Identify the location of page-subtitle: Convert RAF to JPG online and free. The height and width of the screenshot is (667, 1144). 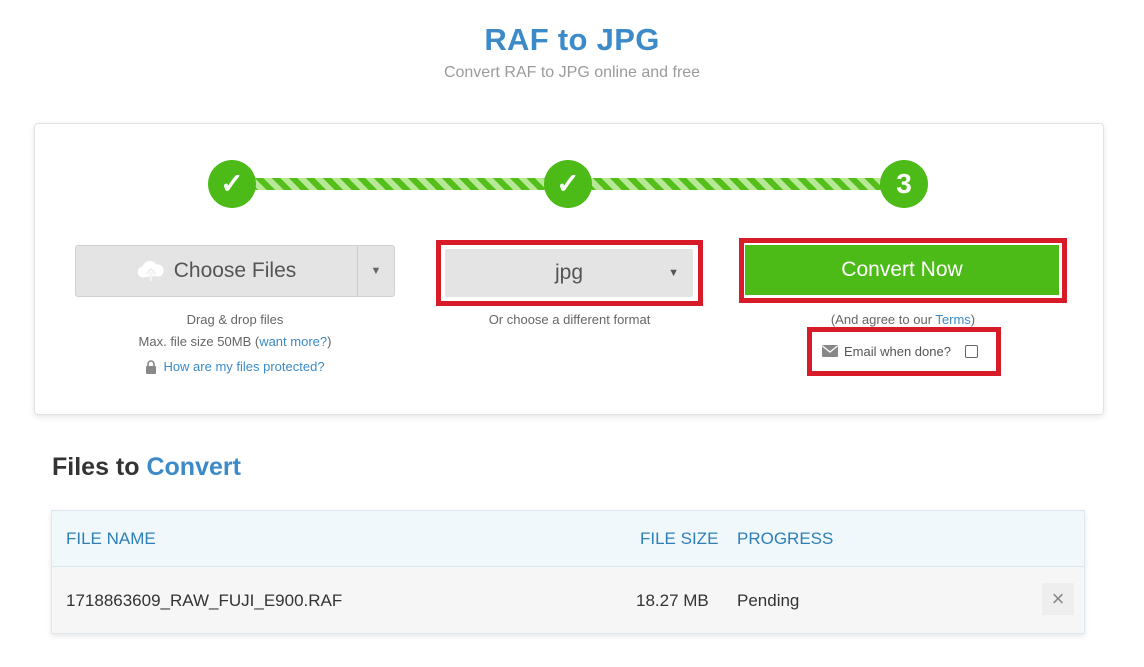
(572, 72).